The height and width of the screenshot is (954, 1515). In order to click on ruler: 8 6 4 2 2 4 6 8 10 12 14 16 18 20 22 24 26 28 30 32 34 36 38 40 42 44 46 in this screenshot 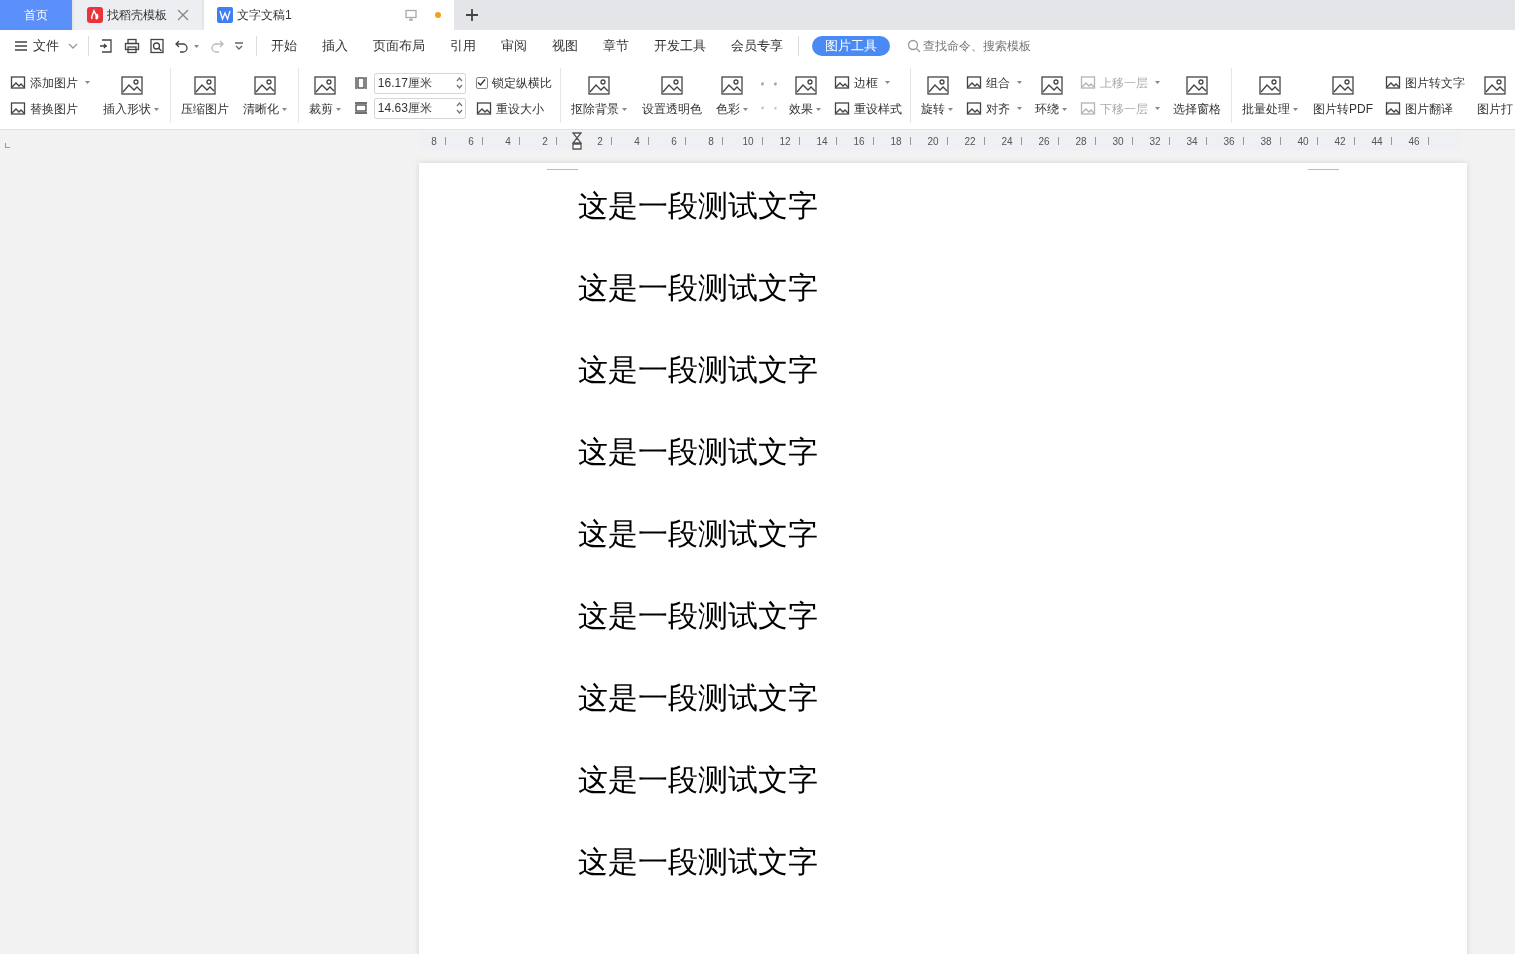, I will do `click(940, 141)`.